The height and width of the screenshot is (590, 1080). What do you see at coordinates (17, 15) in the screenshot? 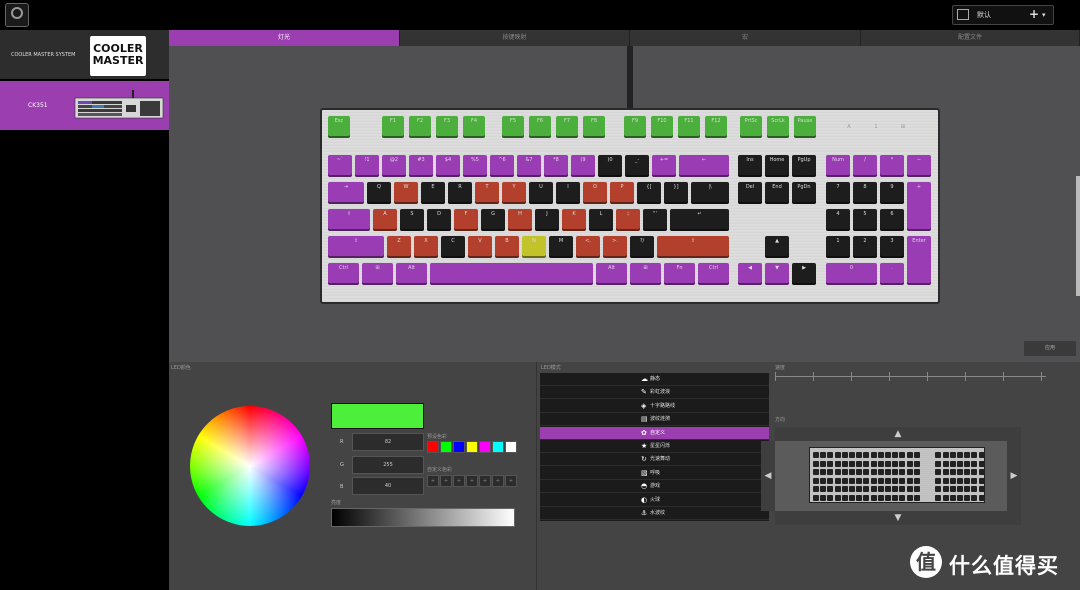
I see `cooler-master-app-icon` at bounding box center [17, 15].